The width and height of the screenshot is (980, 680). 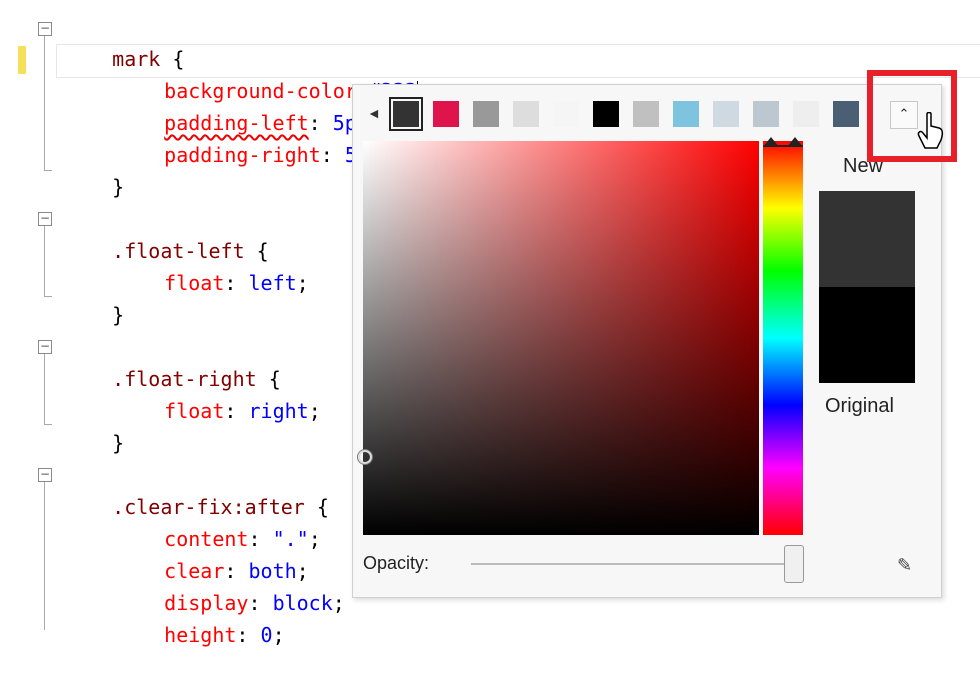 I want to click on code-line: padding-right: 5p, so click(x=242, y=138).